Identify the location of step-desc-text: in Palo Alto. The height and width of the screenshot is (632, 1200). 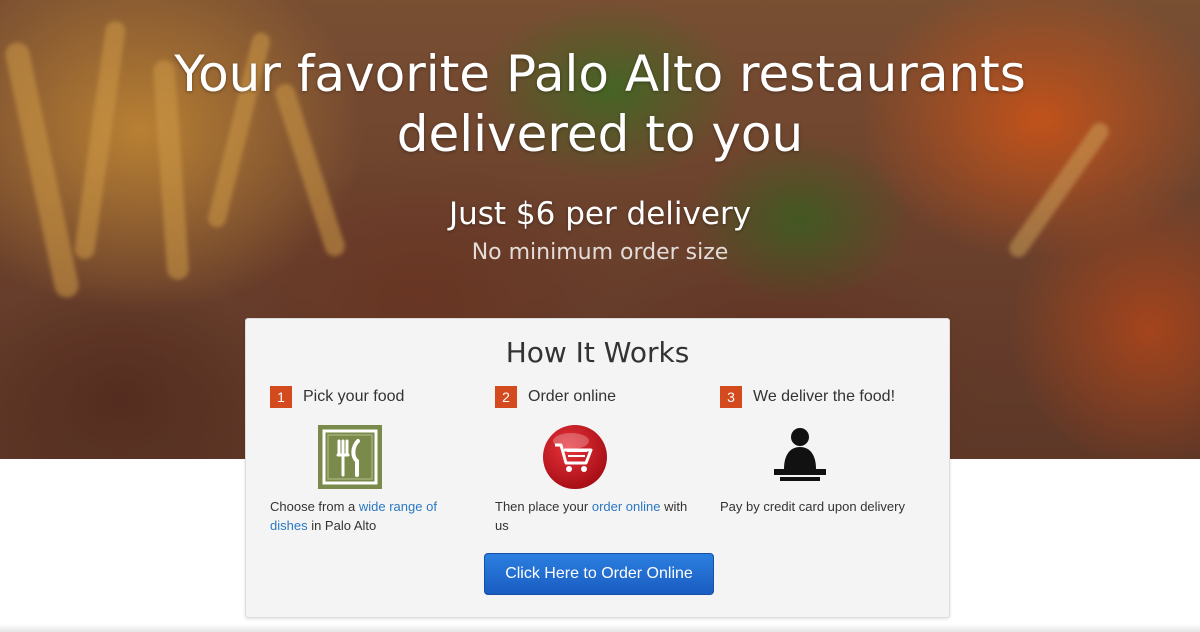
(342, 525).